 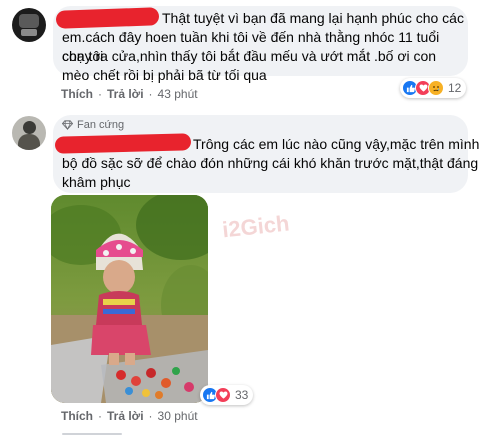 I want to click on sad-face-icon, so click(x=436, y=88).